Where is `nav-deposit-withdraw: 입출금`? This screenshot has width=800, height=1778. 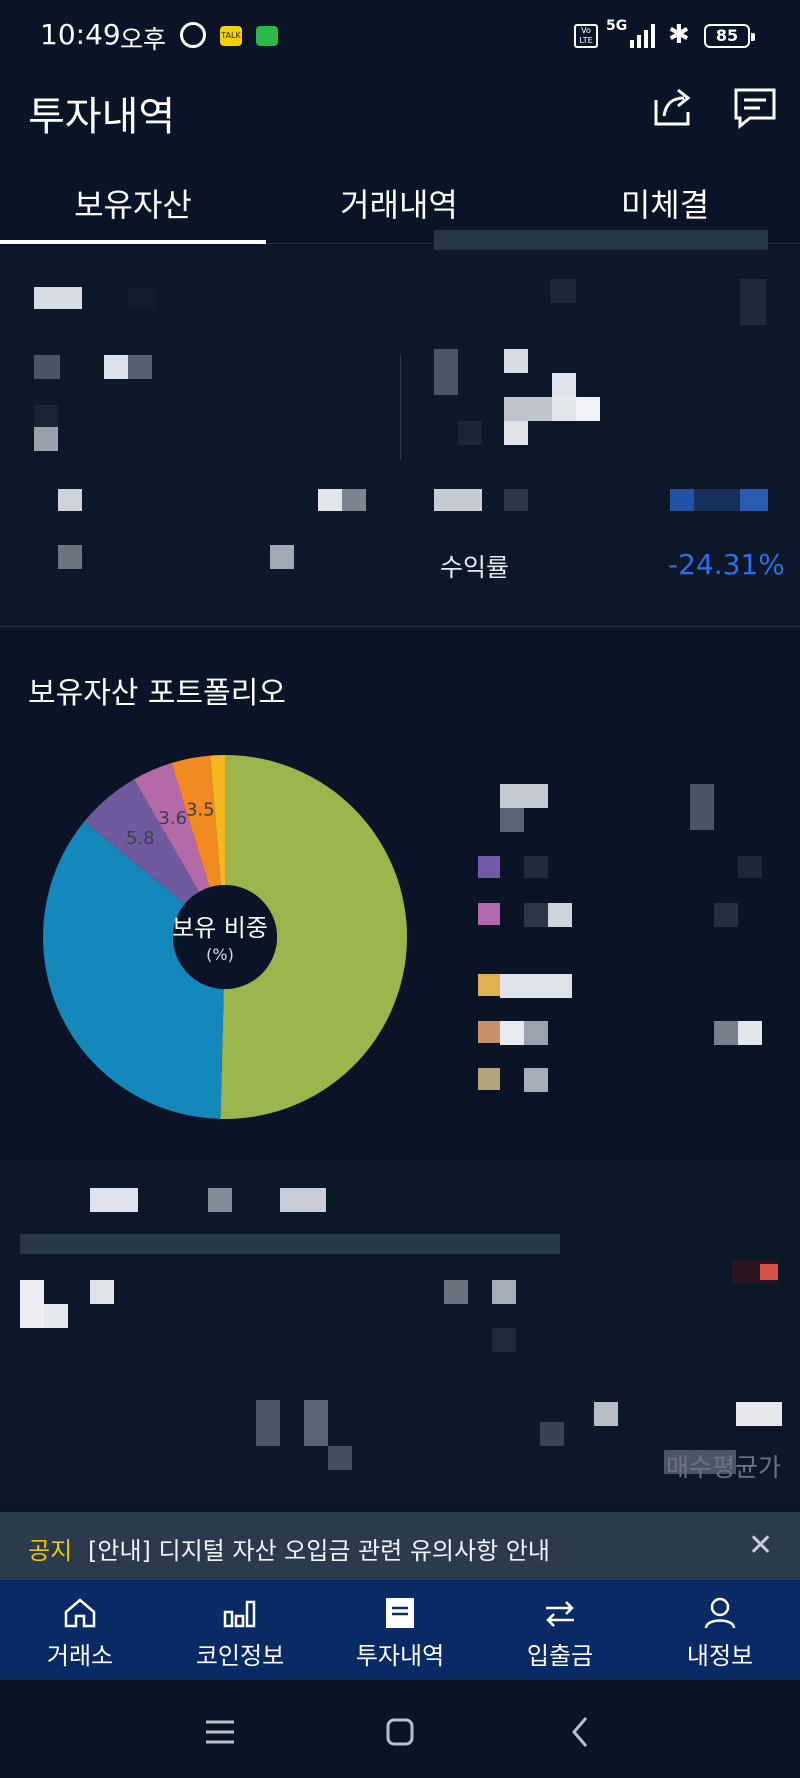 nav-deposit-withdraw: 입출금 is located at coordinates (560, 1632).